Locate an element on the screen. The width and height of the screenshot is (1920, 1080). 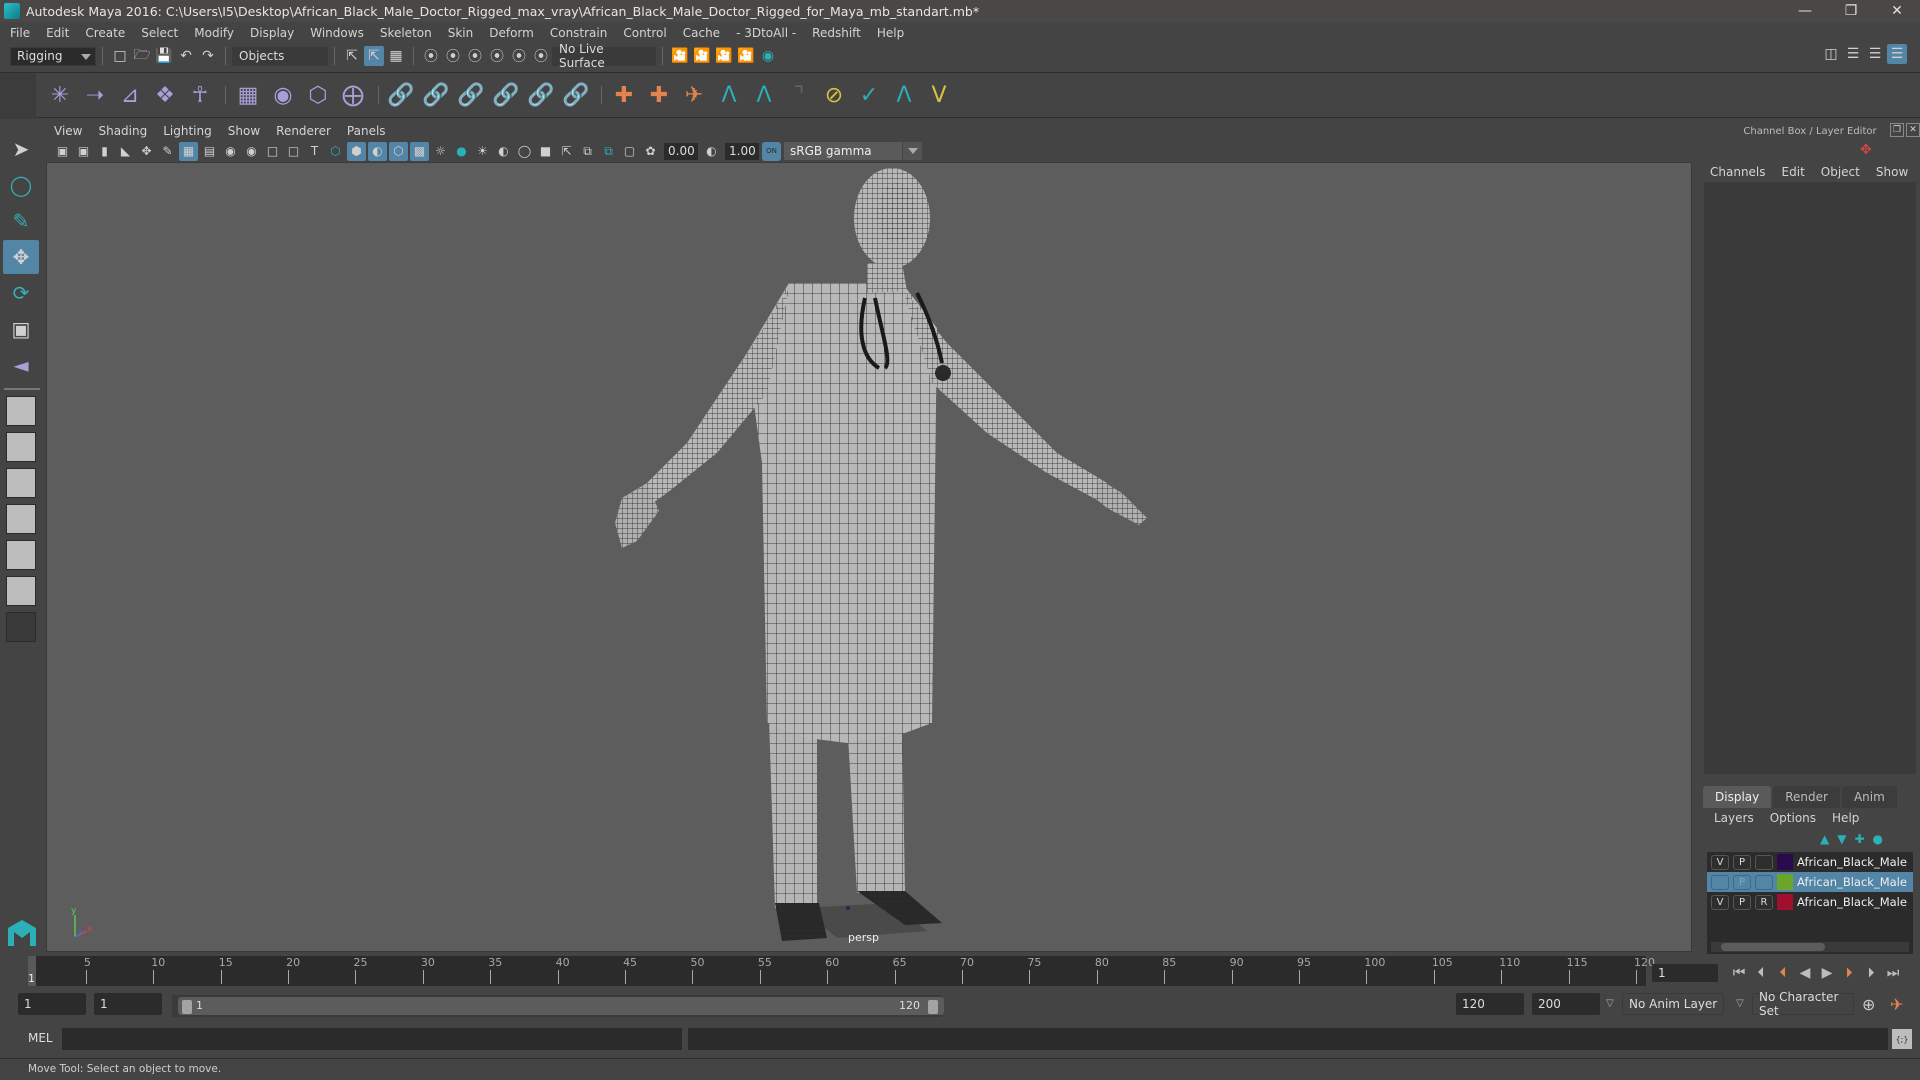
wireframe-on-shaded-icon: ⬡ is located at coordinates (398, 151).